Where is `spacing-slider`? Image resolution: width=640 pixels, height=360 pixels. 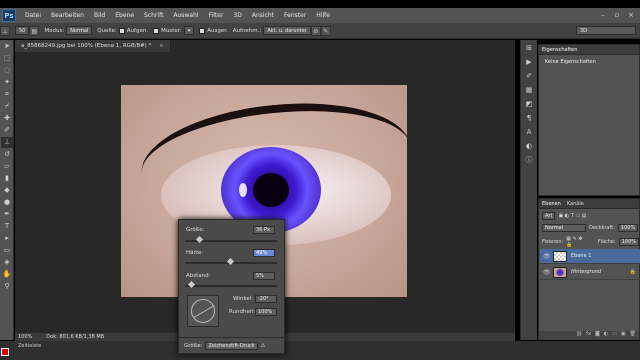 spacing-slider is located at coordinates (231, 284).